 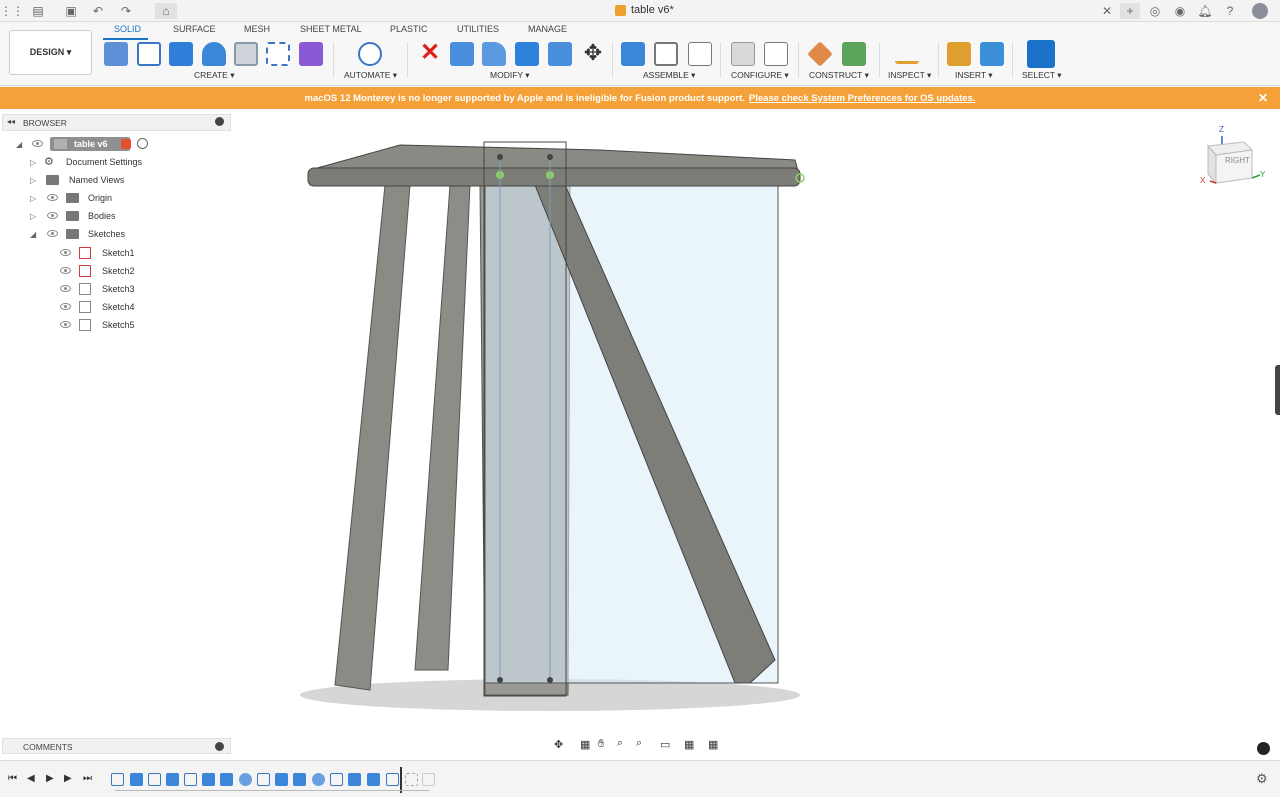 What do you see at coordinates (1277, 390) in the screenshot?
I see `panel-handle` at bounding box center [1277, 390].